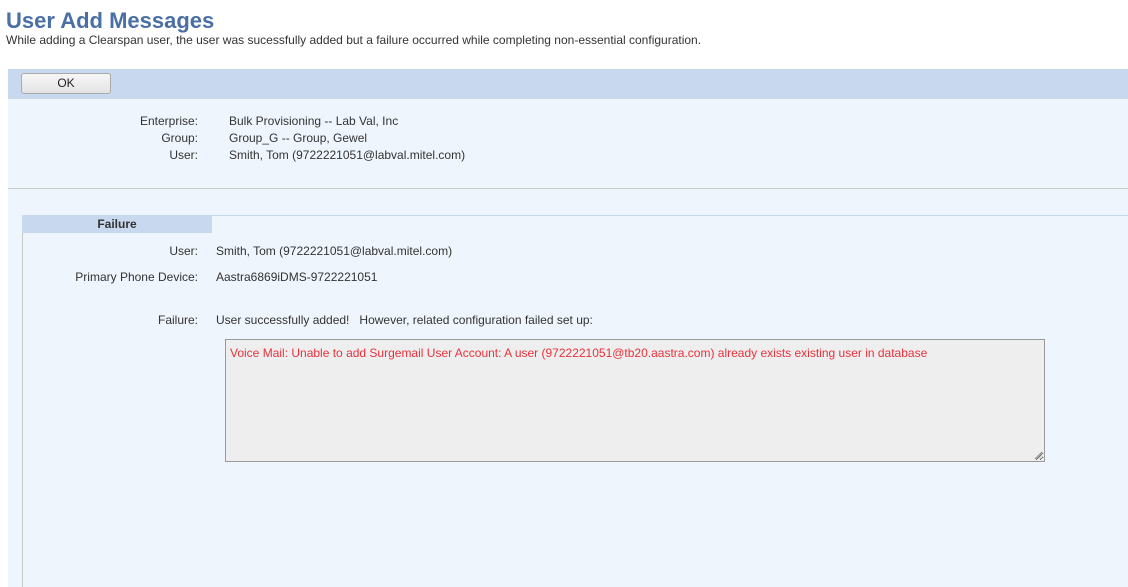 The width and height of the screenshot is (1128, 587). I want to click on toolbar: OK, so click(568, 84).